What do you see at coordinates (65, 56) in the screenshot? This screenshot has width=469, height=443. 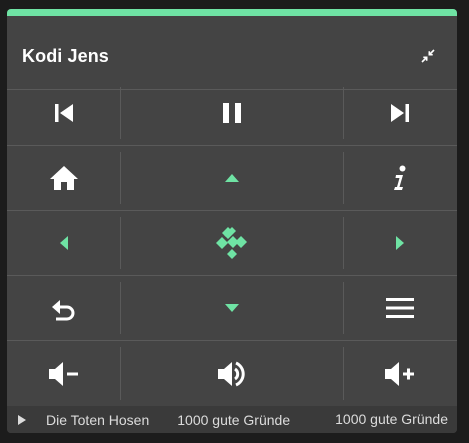 I see `widget-title: Kodi Jens` at bounding box center [65, 56].